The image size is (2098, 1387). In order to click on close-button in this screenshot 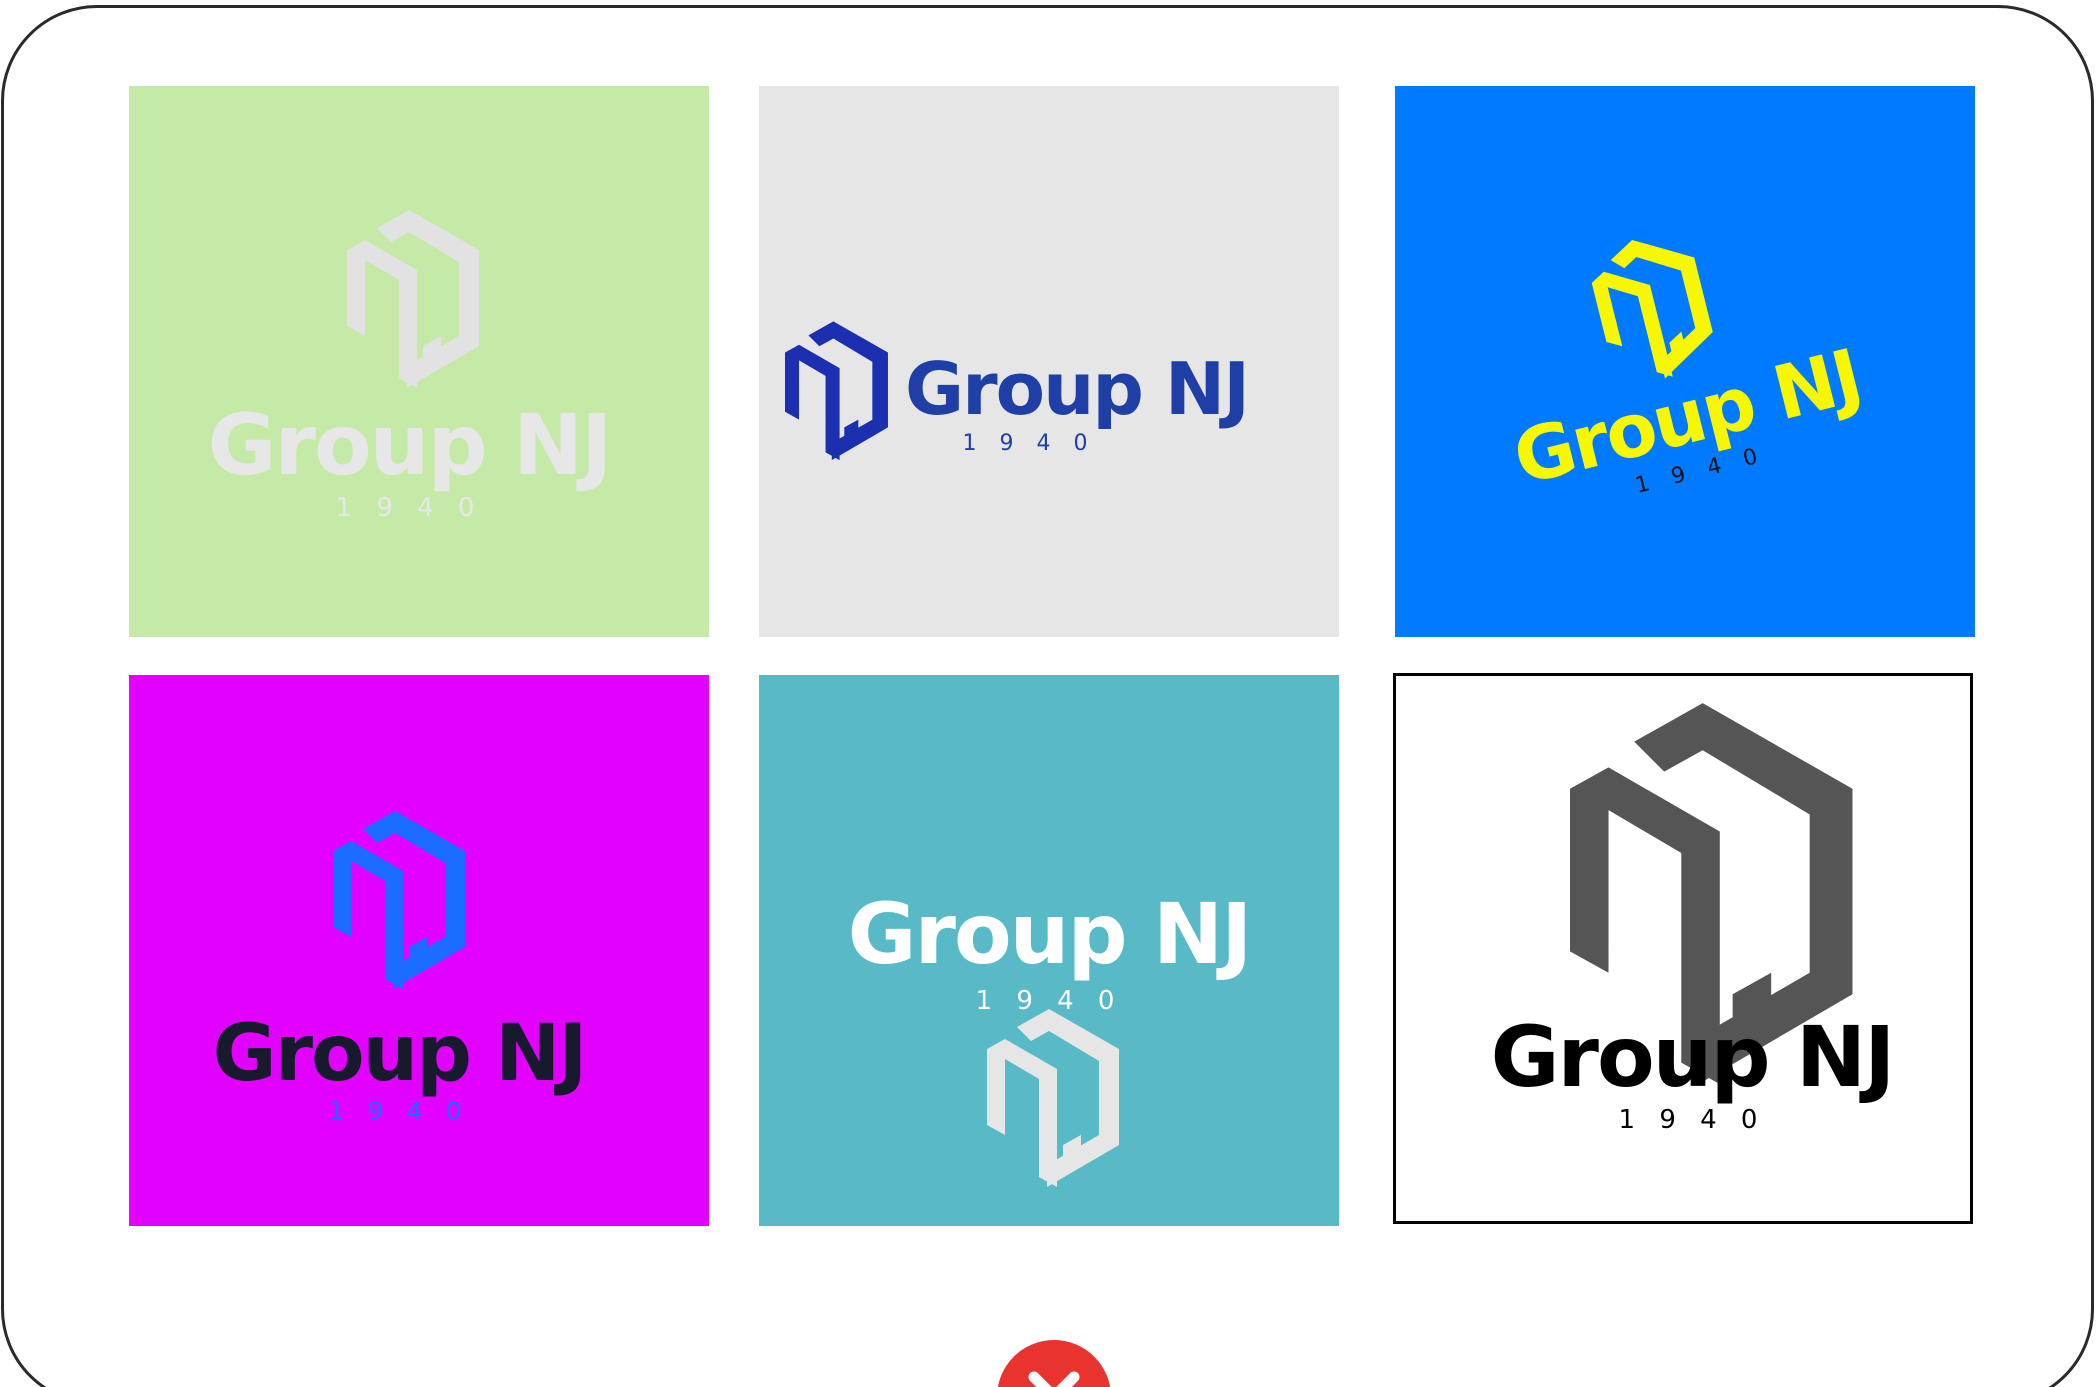, I will do `click(1054, 1363)`.